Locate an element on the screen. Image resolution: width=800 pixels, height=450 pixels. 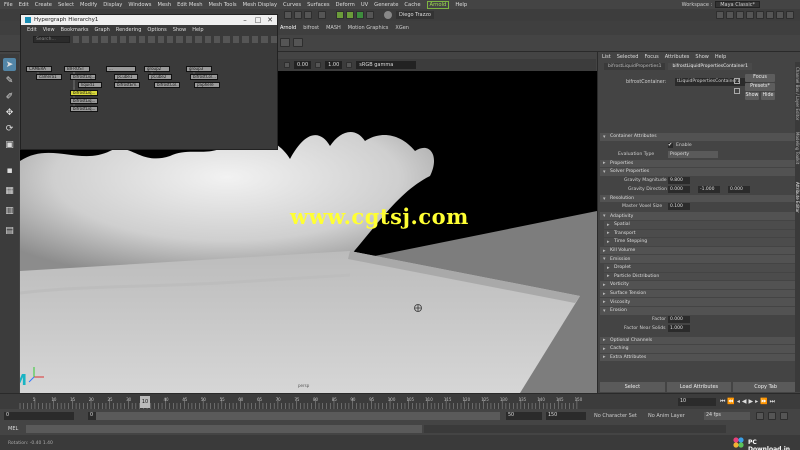
step-back-icon: ⏪ is located at coordinates (730, 402).